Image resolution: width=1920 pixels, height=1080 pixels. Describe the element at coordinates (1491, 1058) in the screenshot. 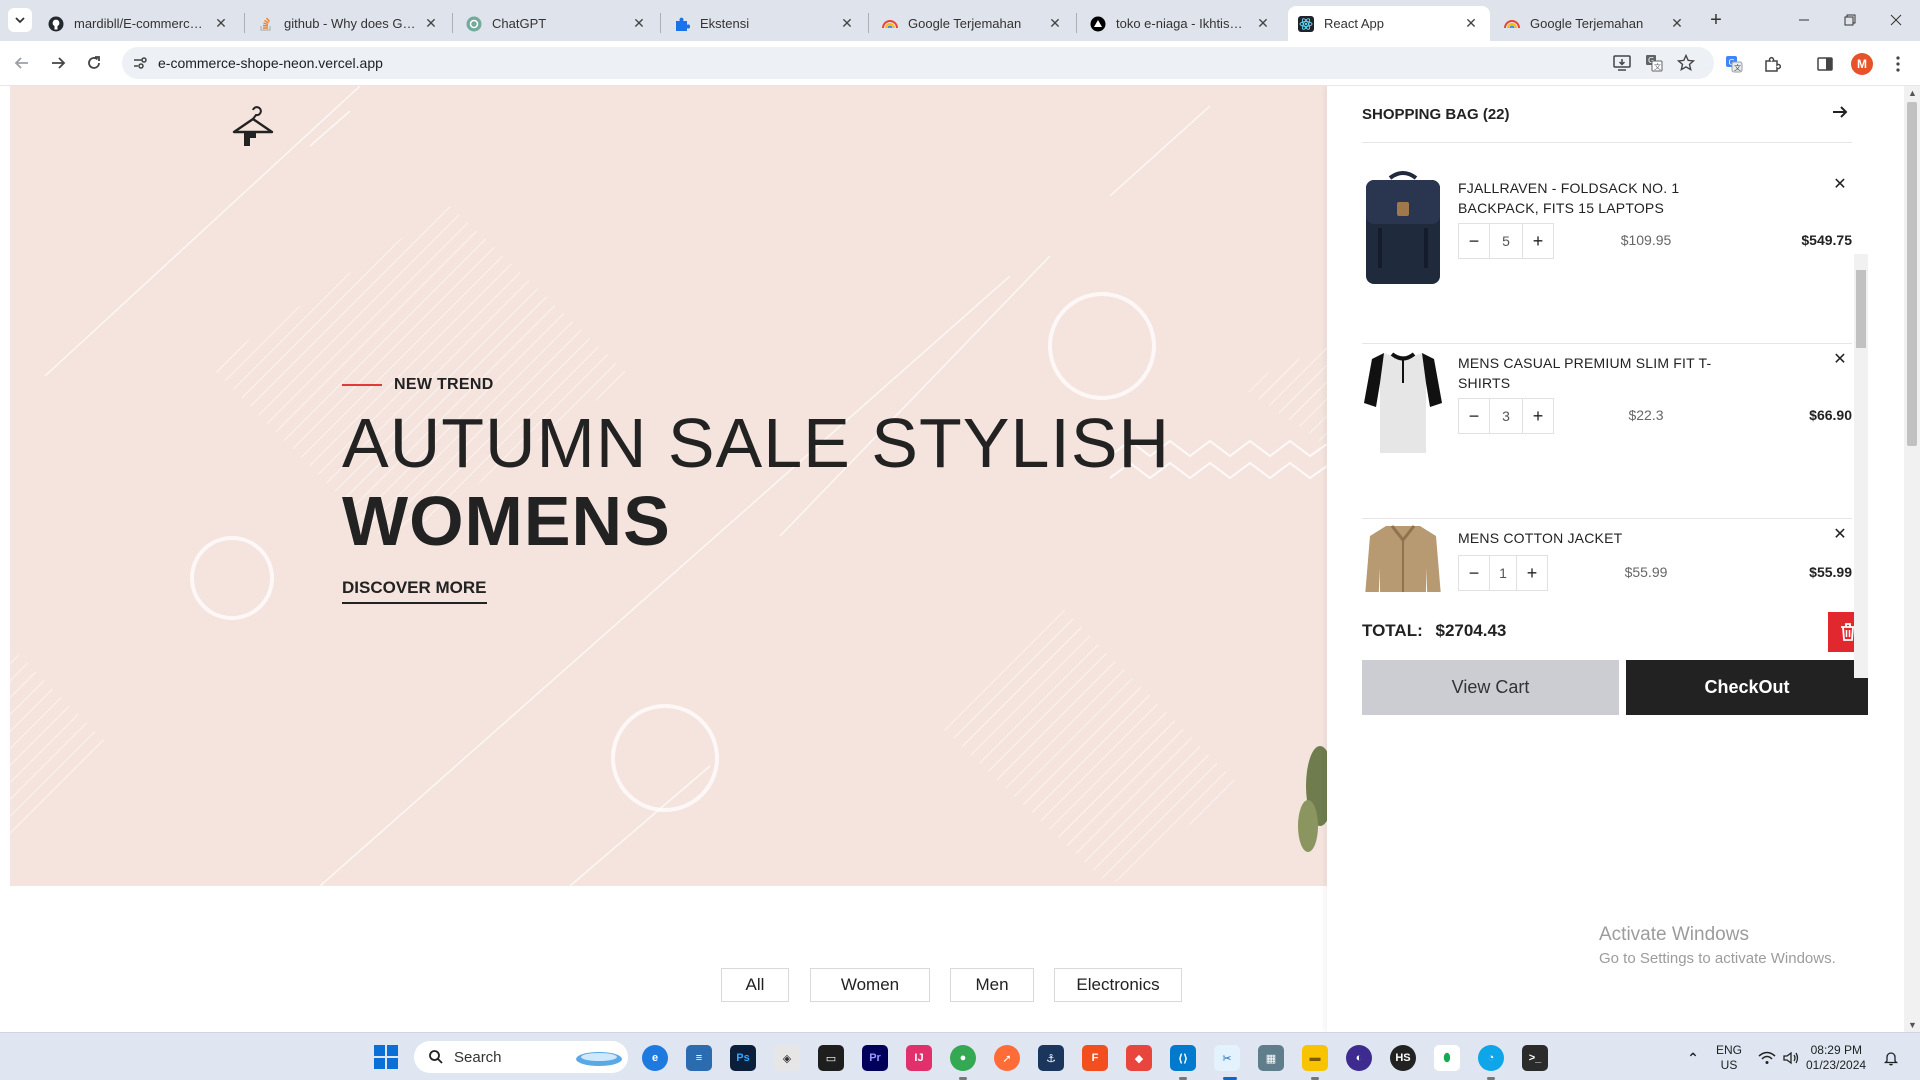

I see `chat-app-icon: ◔` at that location.